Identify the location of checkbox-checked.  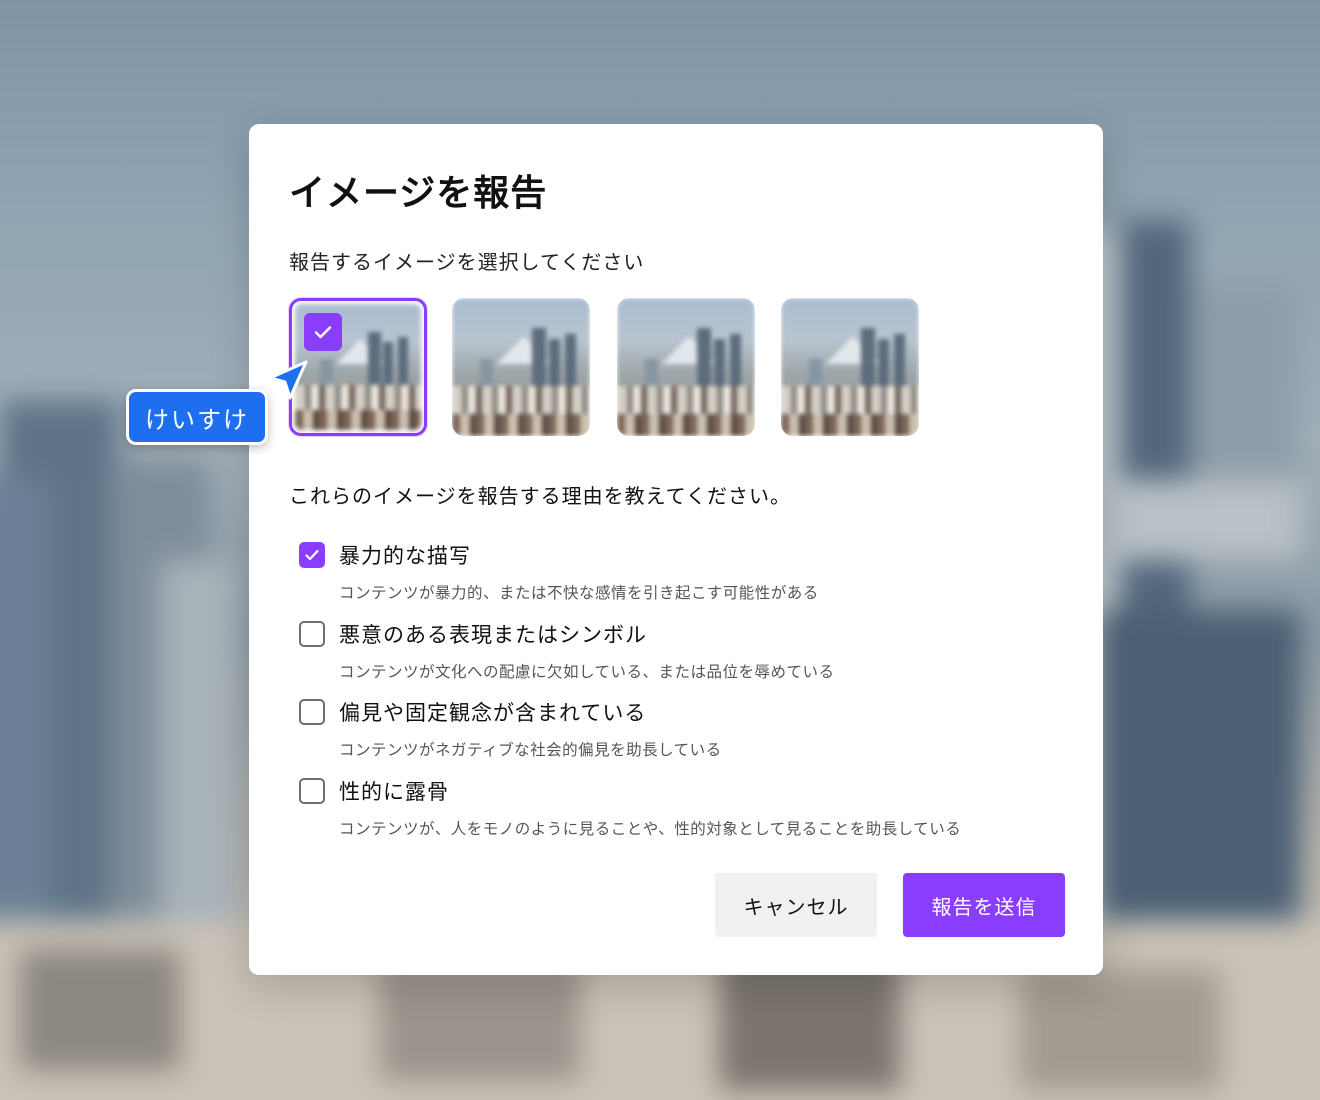
(312, 555).